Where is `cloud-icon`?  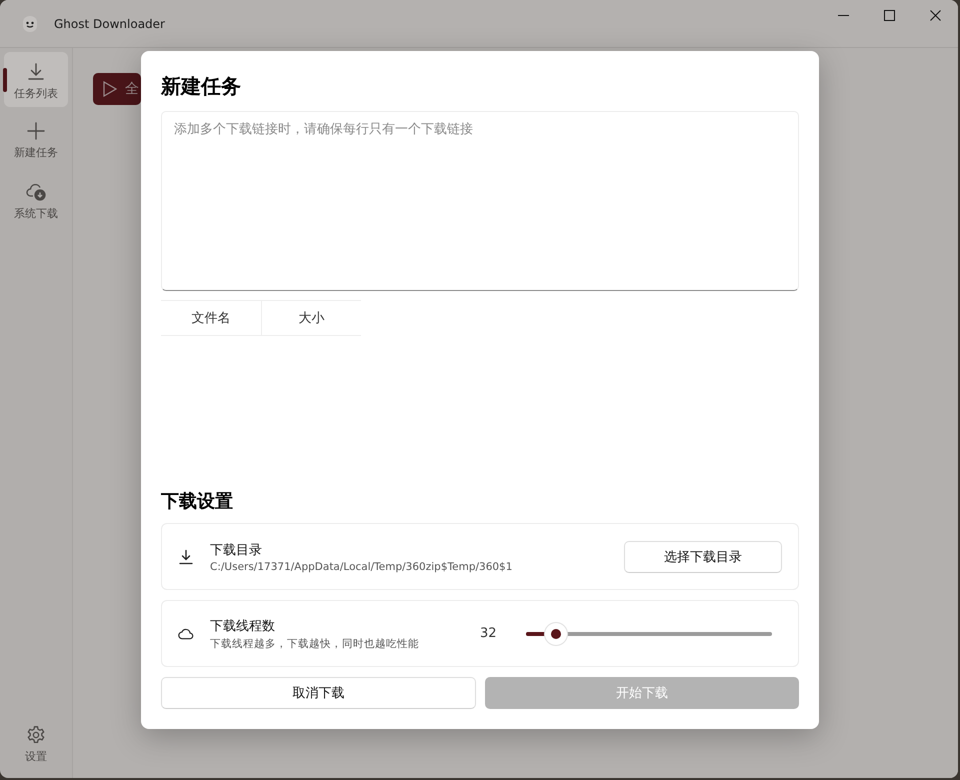 cloud-icon is located at coordinates (186, 633).